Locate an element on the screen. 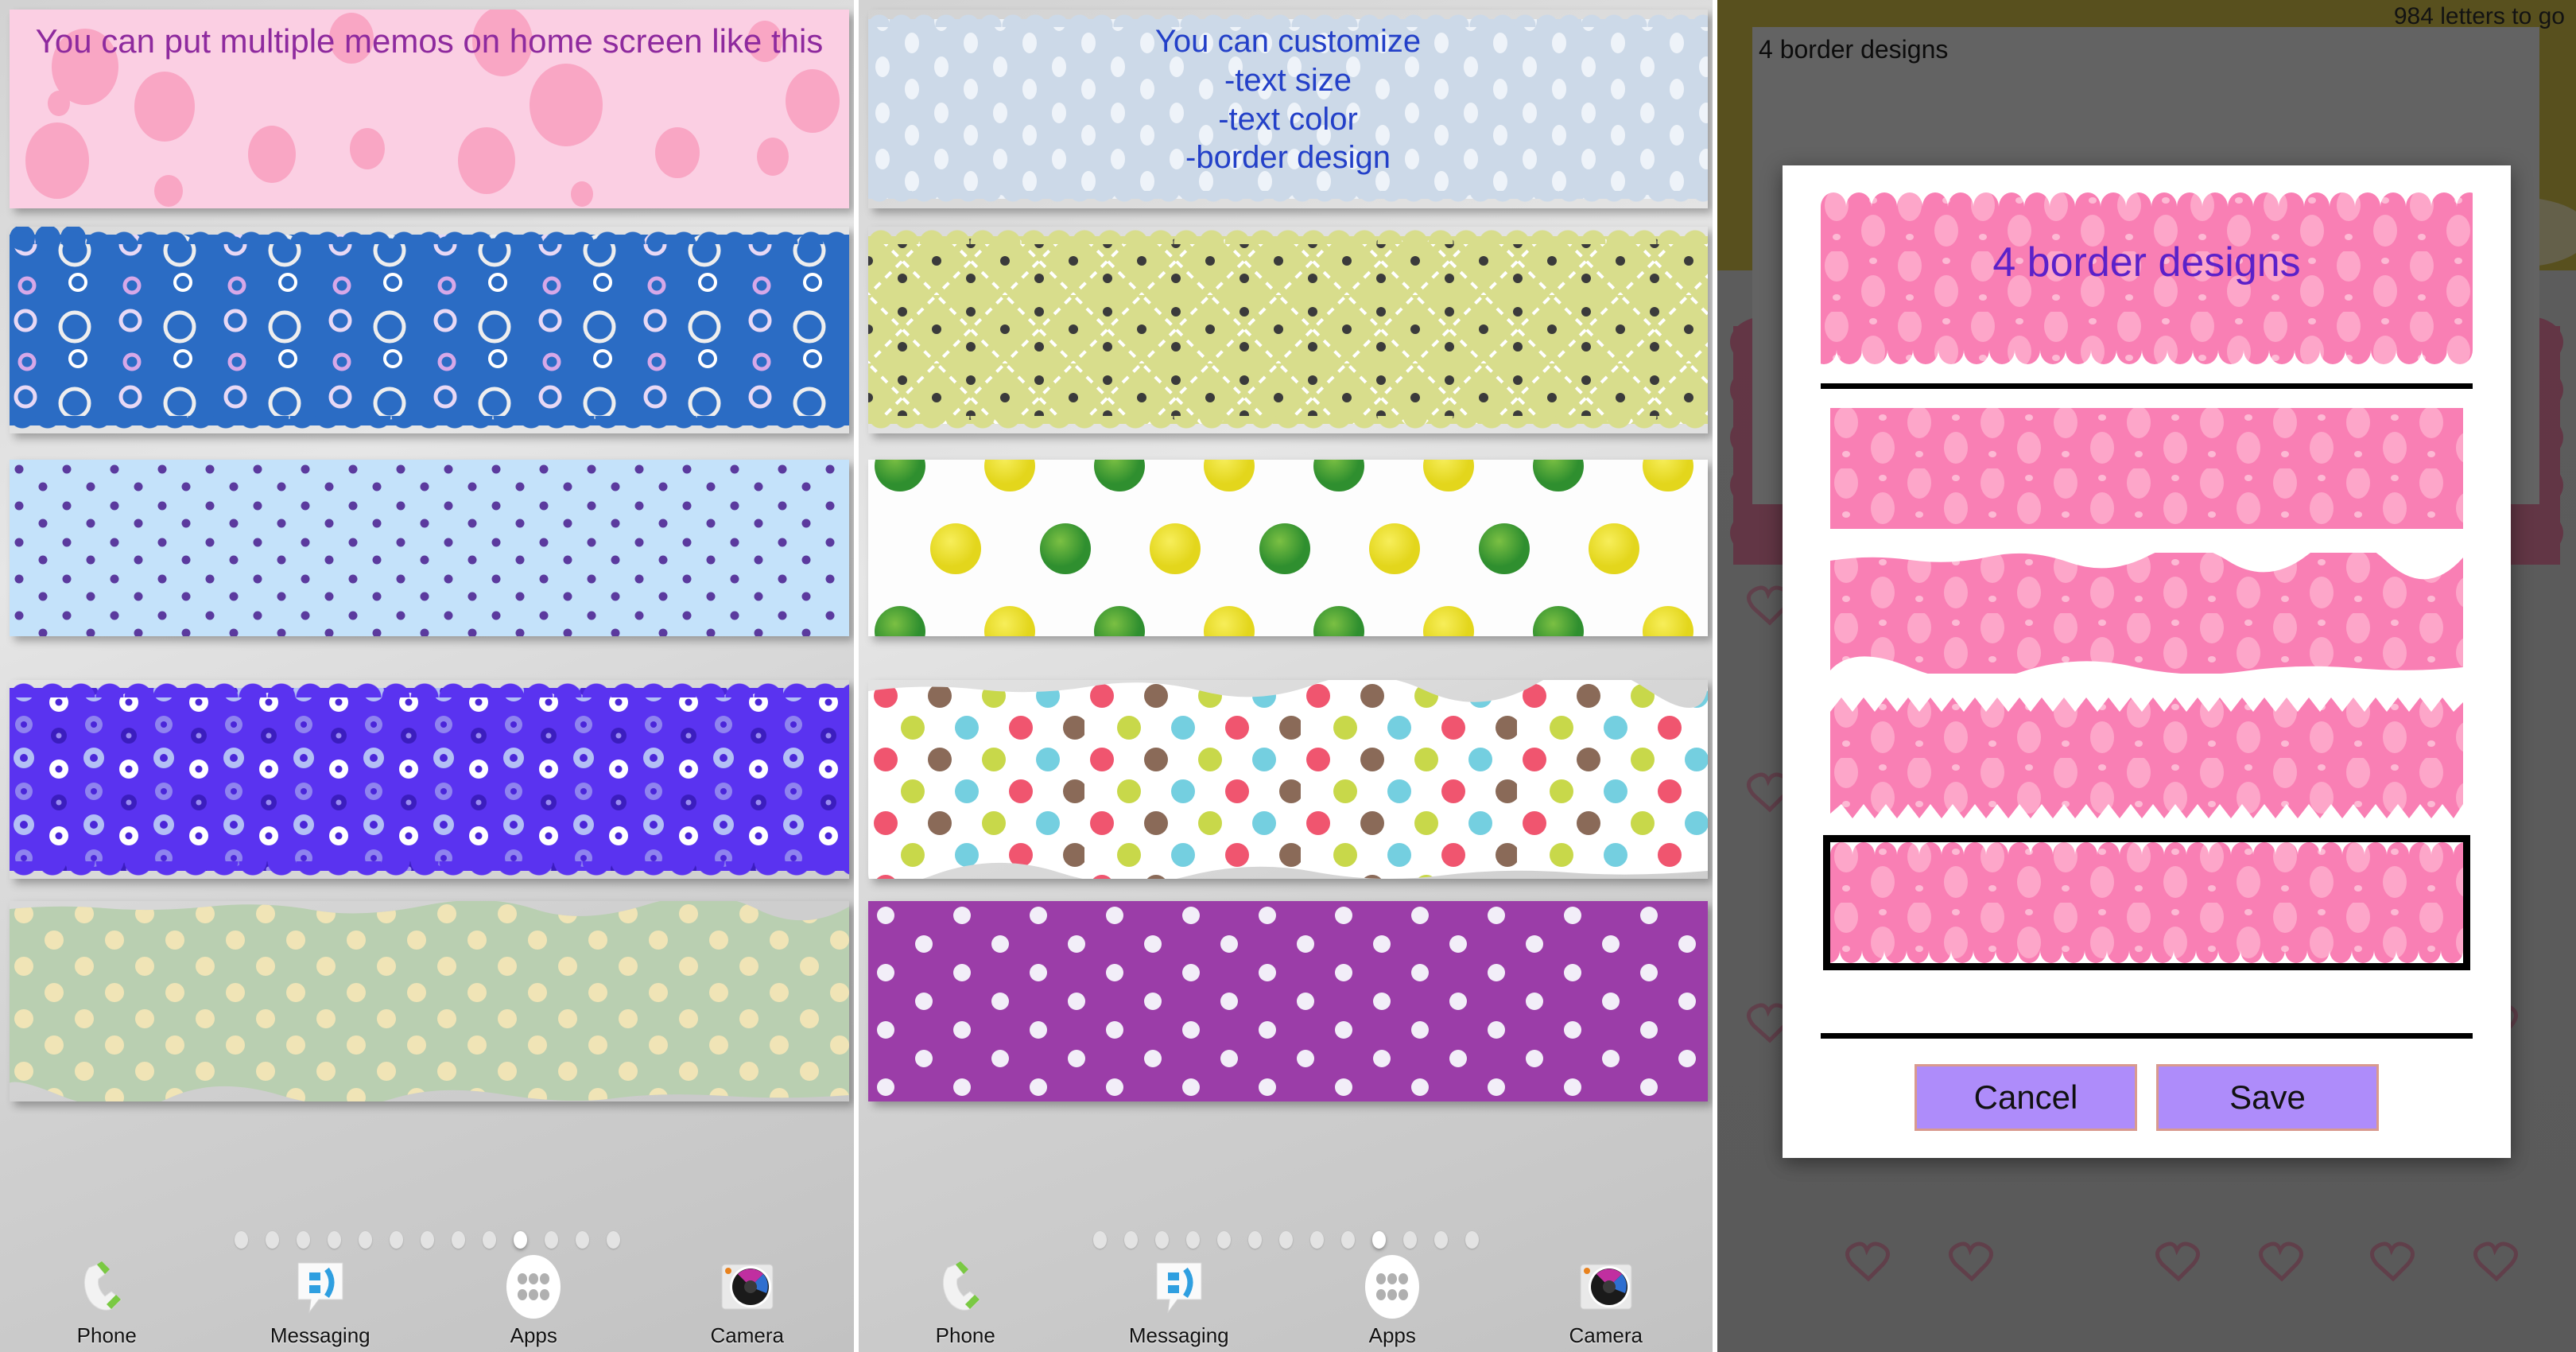 This screenshot has width=2576, height=1352. pattern-white-rings is located at coordinates (430, 326).